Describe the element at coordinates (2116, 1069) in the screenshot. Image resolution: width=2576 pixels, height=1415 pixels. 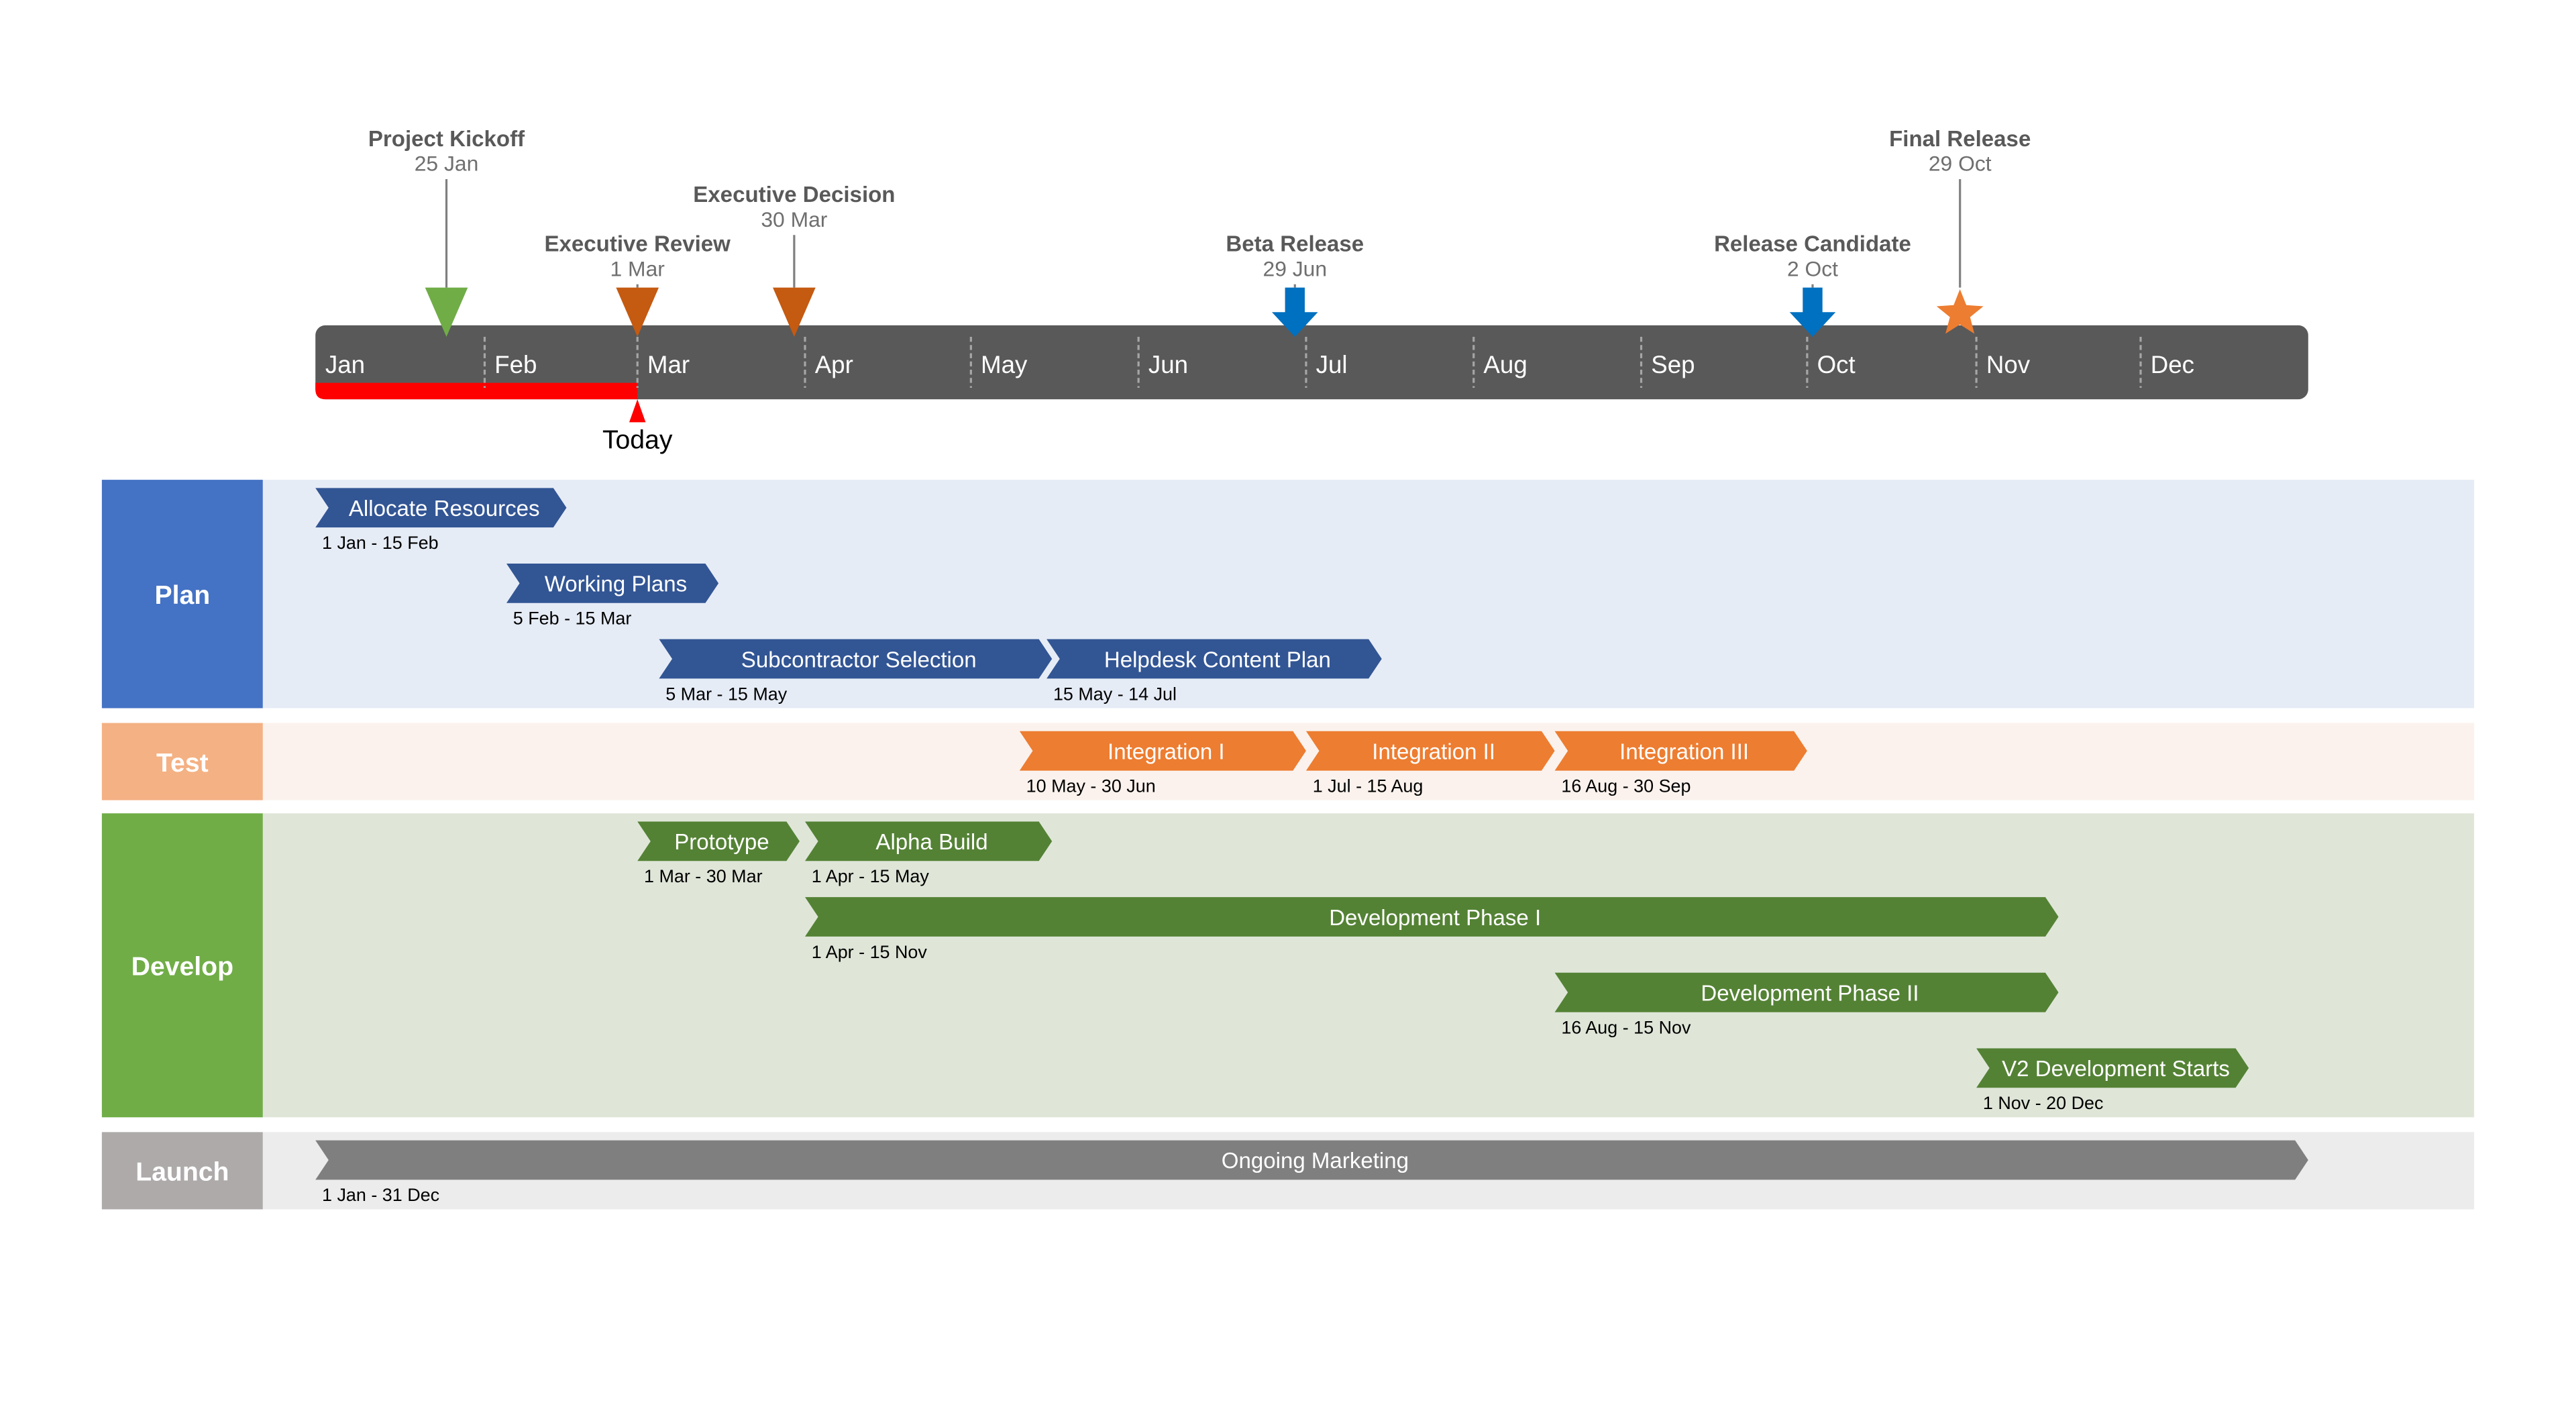
I see `task-label: V2 Development Starts` at that location.